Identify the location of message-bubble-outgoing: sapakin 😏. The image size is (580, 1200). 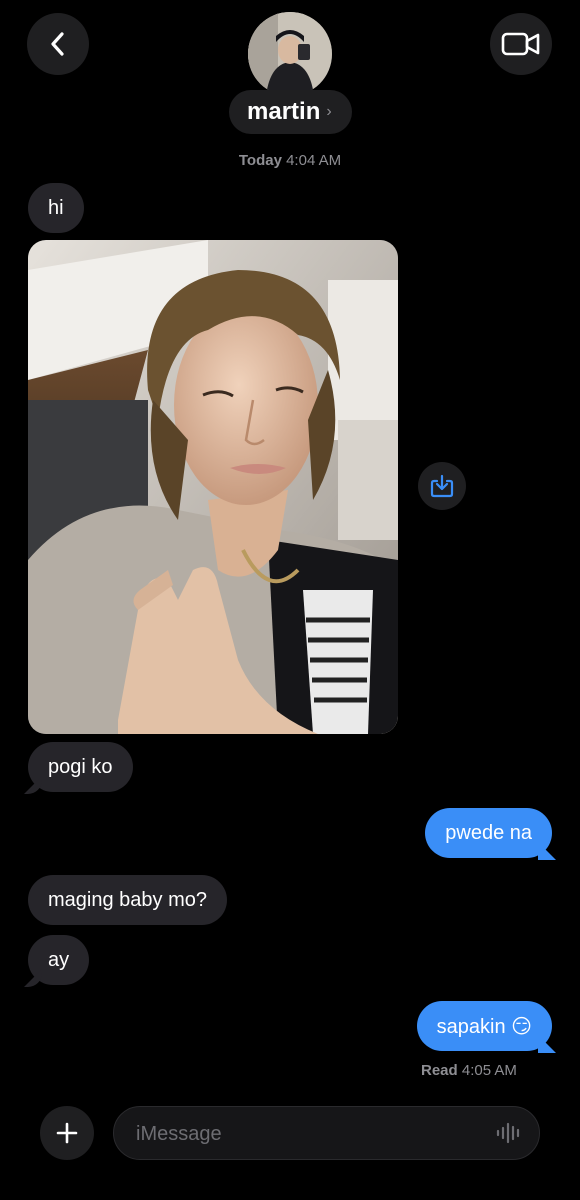
(484, 1026).